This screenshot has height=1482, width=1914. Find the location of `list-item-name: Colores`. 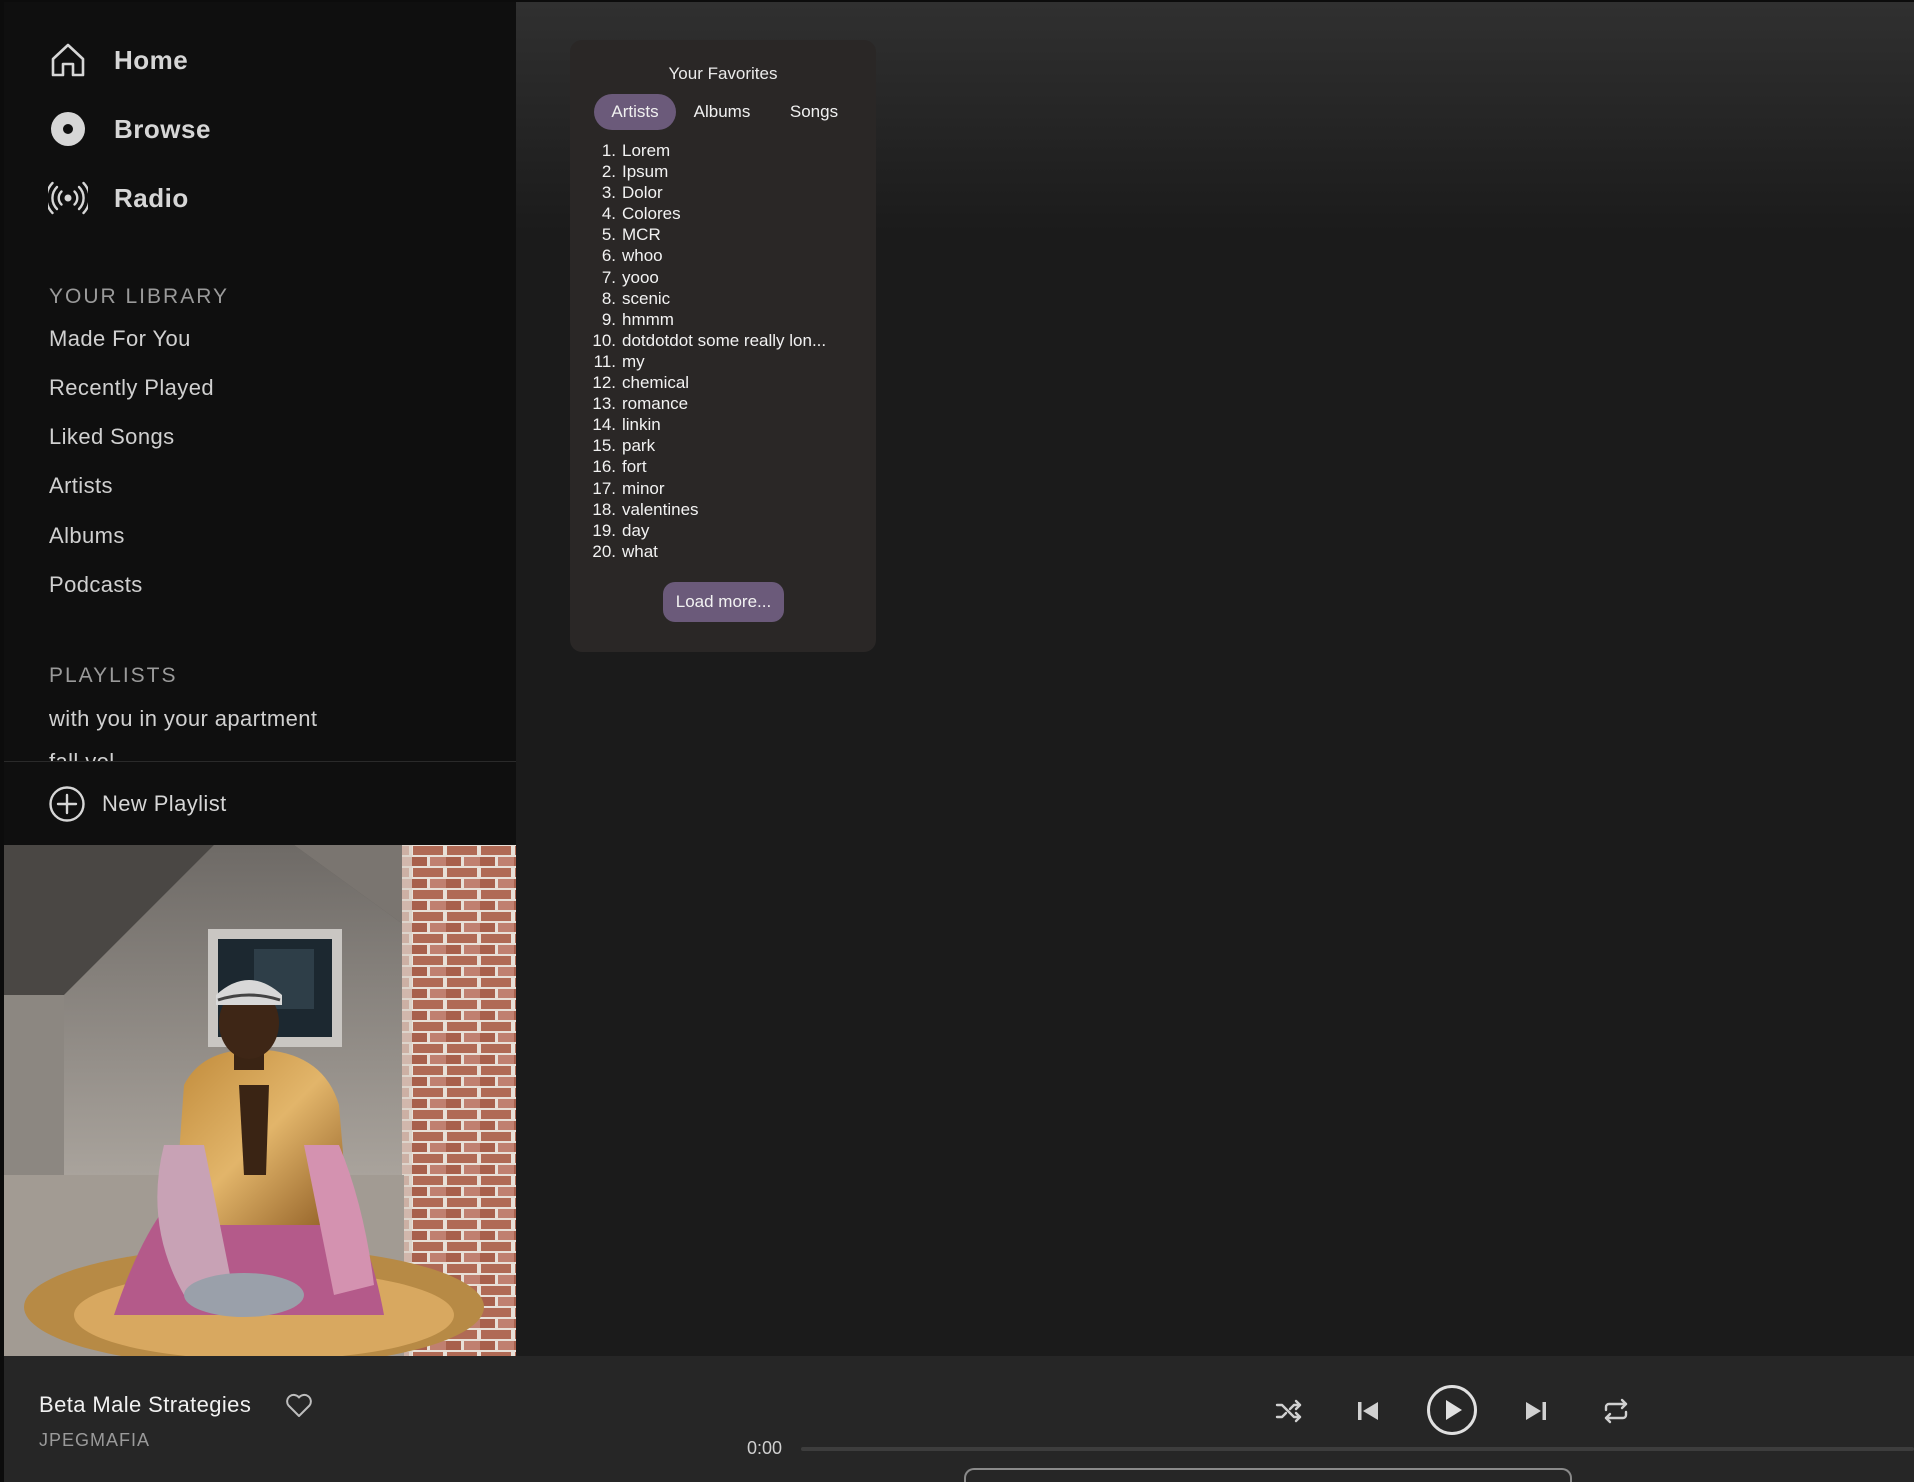

list-item-name: Colores is located at coordinates (651, 214).